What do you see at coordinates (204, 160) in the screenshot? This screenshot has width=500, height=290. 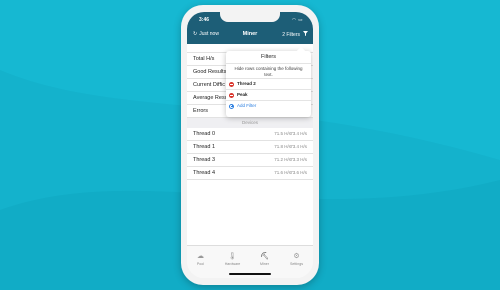 I see `thread-name: Thread 3` at bounding box center [204, 160].